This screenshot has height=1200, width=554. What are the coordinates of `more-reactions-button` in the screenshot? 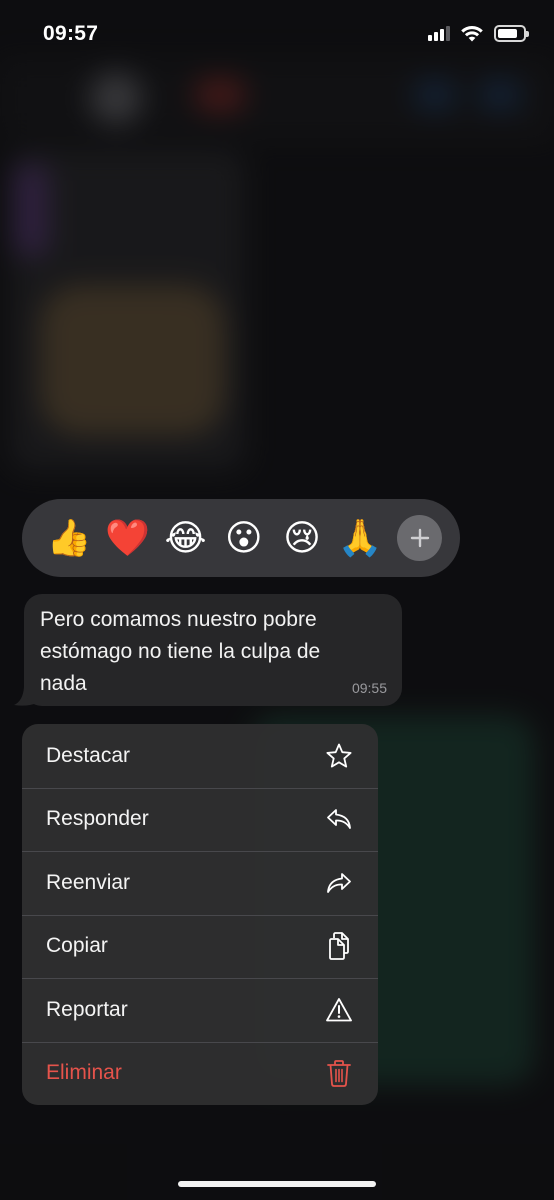 It's located at (420, 538).